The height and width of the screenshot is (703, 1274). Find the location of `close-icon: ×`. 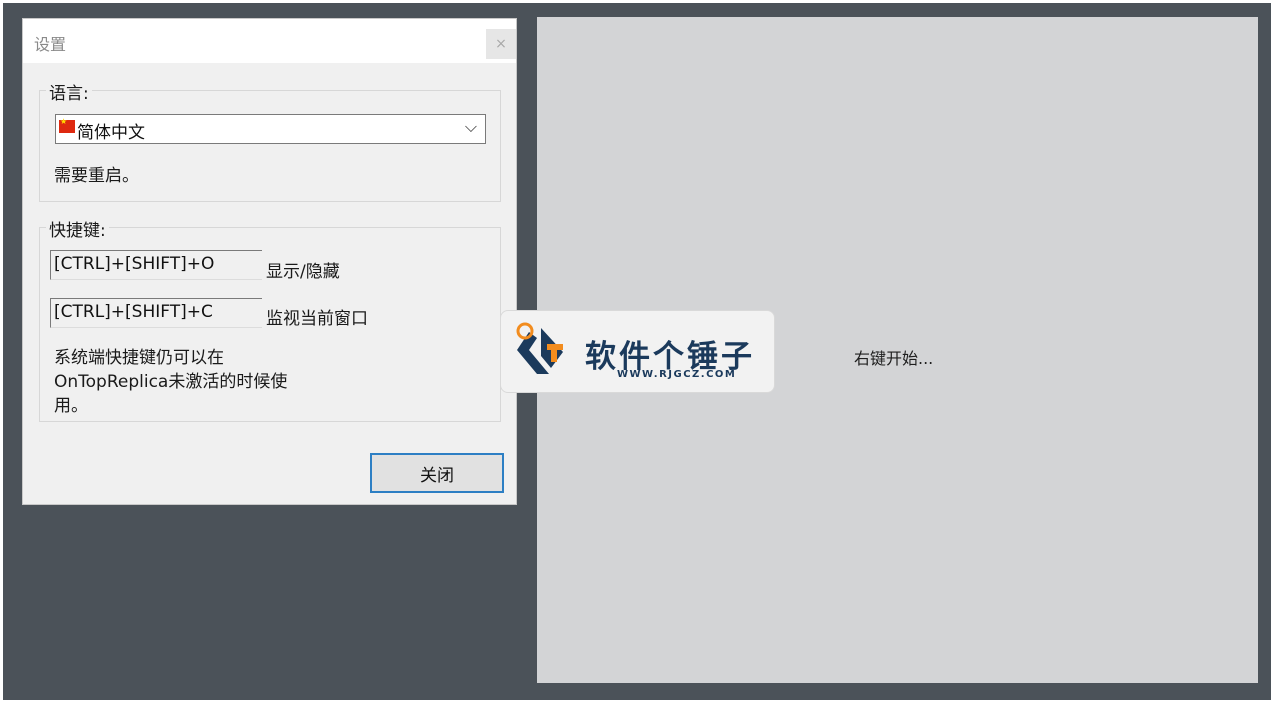

close-icon: × is located at coordinates (501, 44).